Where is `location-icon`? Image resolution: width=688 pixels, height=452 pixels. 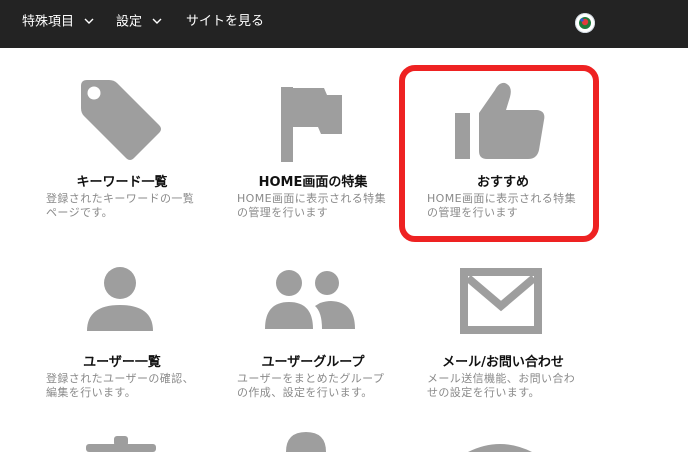 location-icon is located at coordinates (306, 442).